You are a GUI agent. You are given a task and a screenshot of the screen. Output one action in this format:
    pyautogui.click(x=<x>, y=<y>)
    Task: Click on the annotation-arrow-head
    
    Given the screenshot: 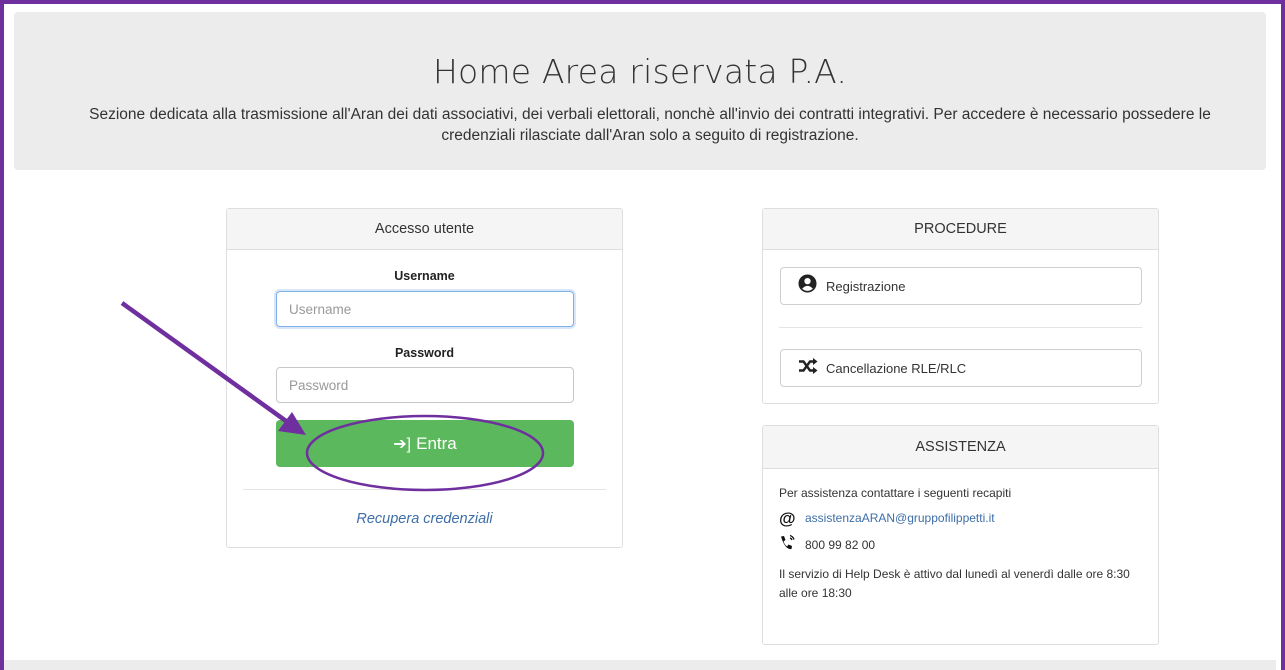 What is the action you would take?
    pyautogui.click(x=292, y=423)
    